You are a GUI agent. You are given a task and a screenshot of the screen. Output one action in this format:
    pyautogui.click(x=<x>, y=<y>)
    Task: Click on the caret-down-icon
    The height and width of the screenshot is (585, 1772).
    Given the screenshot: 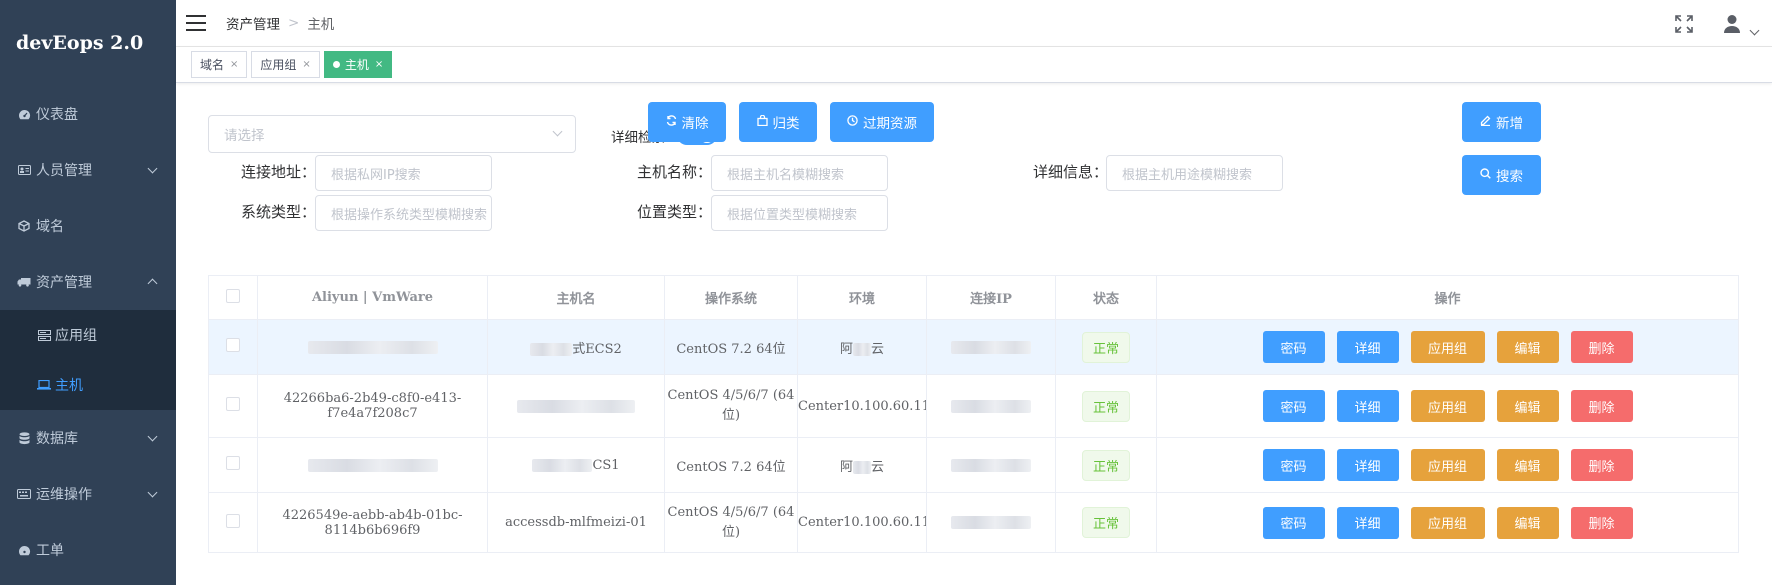 What is the action you would take?
    pyautogui.click(x=1754, y=30)
    